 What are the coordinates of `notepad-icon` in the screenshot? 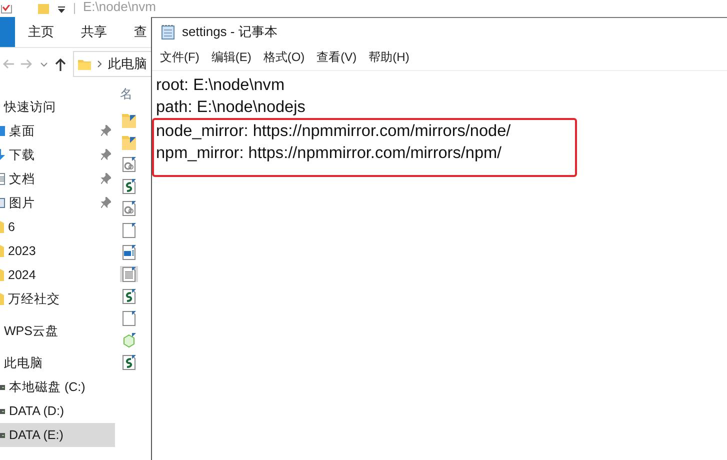 It's located at (168, 32).